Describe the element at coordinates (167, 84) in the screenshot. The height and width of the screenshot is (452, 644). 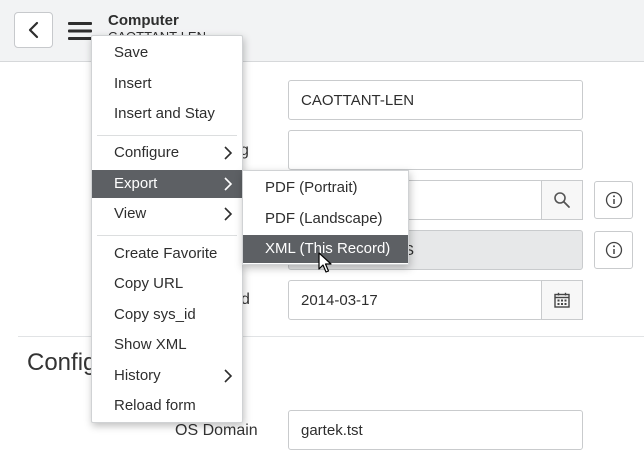
I see `menu-item-insert: Insert` at that location.